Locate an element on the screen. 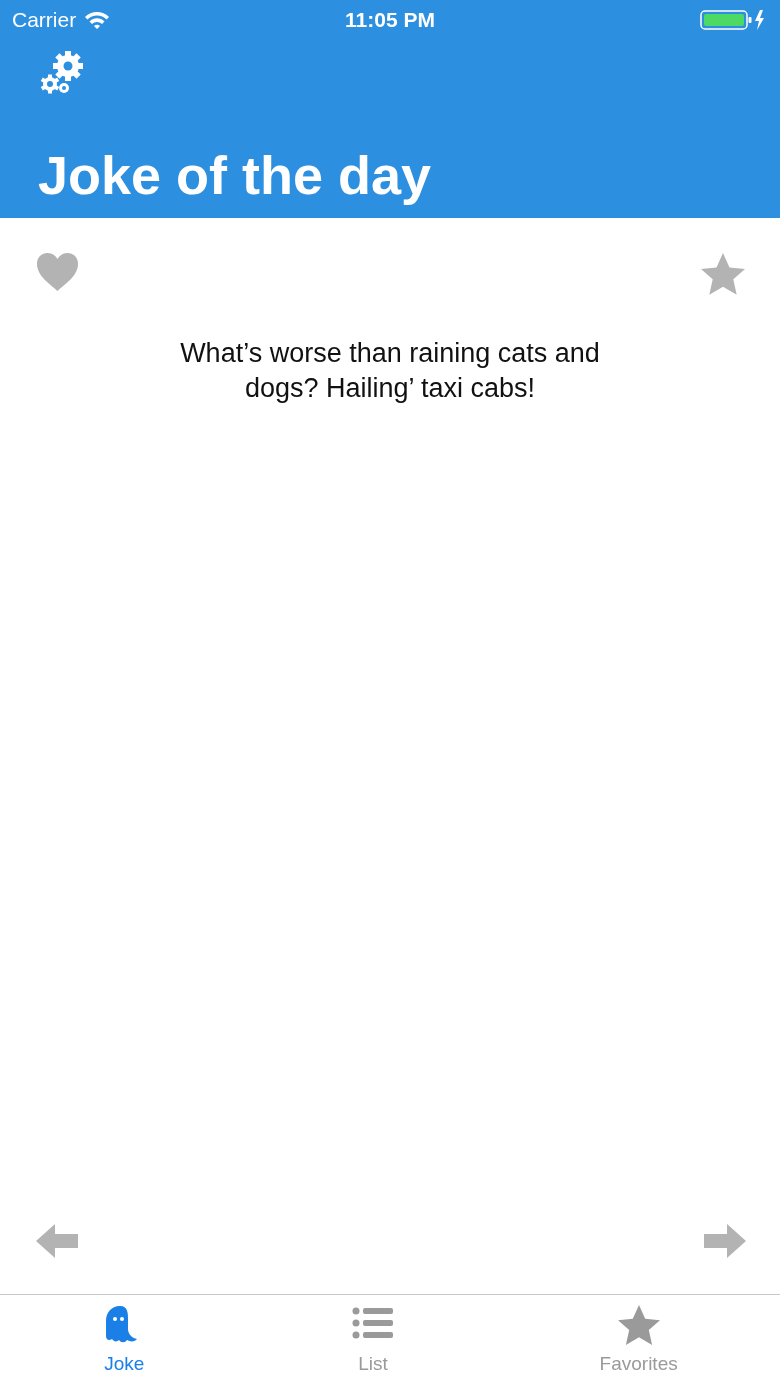 The image size is (780, 1387). joke-text: What’s worse than raining cats and dogs? Hailing’ taxi cabs! is located at coordinates (390, 371).